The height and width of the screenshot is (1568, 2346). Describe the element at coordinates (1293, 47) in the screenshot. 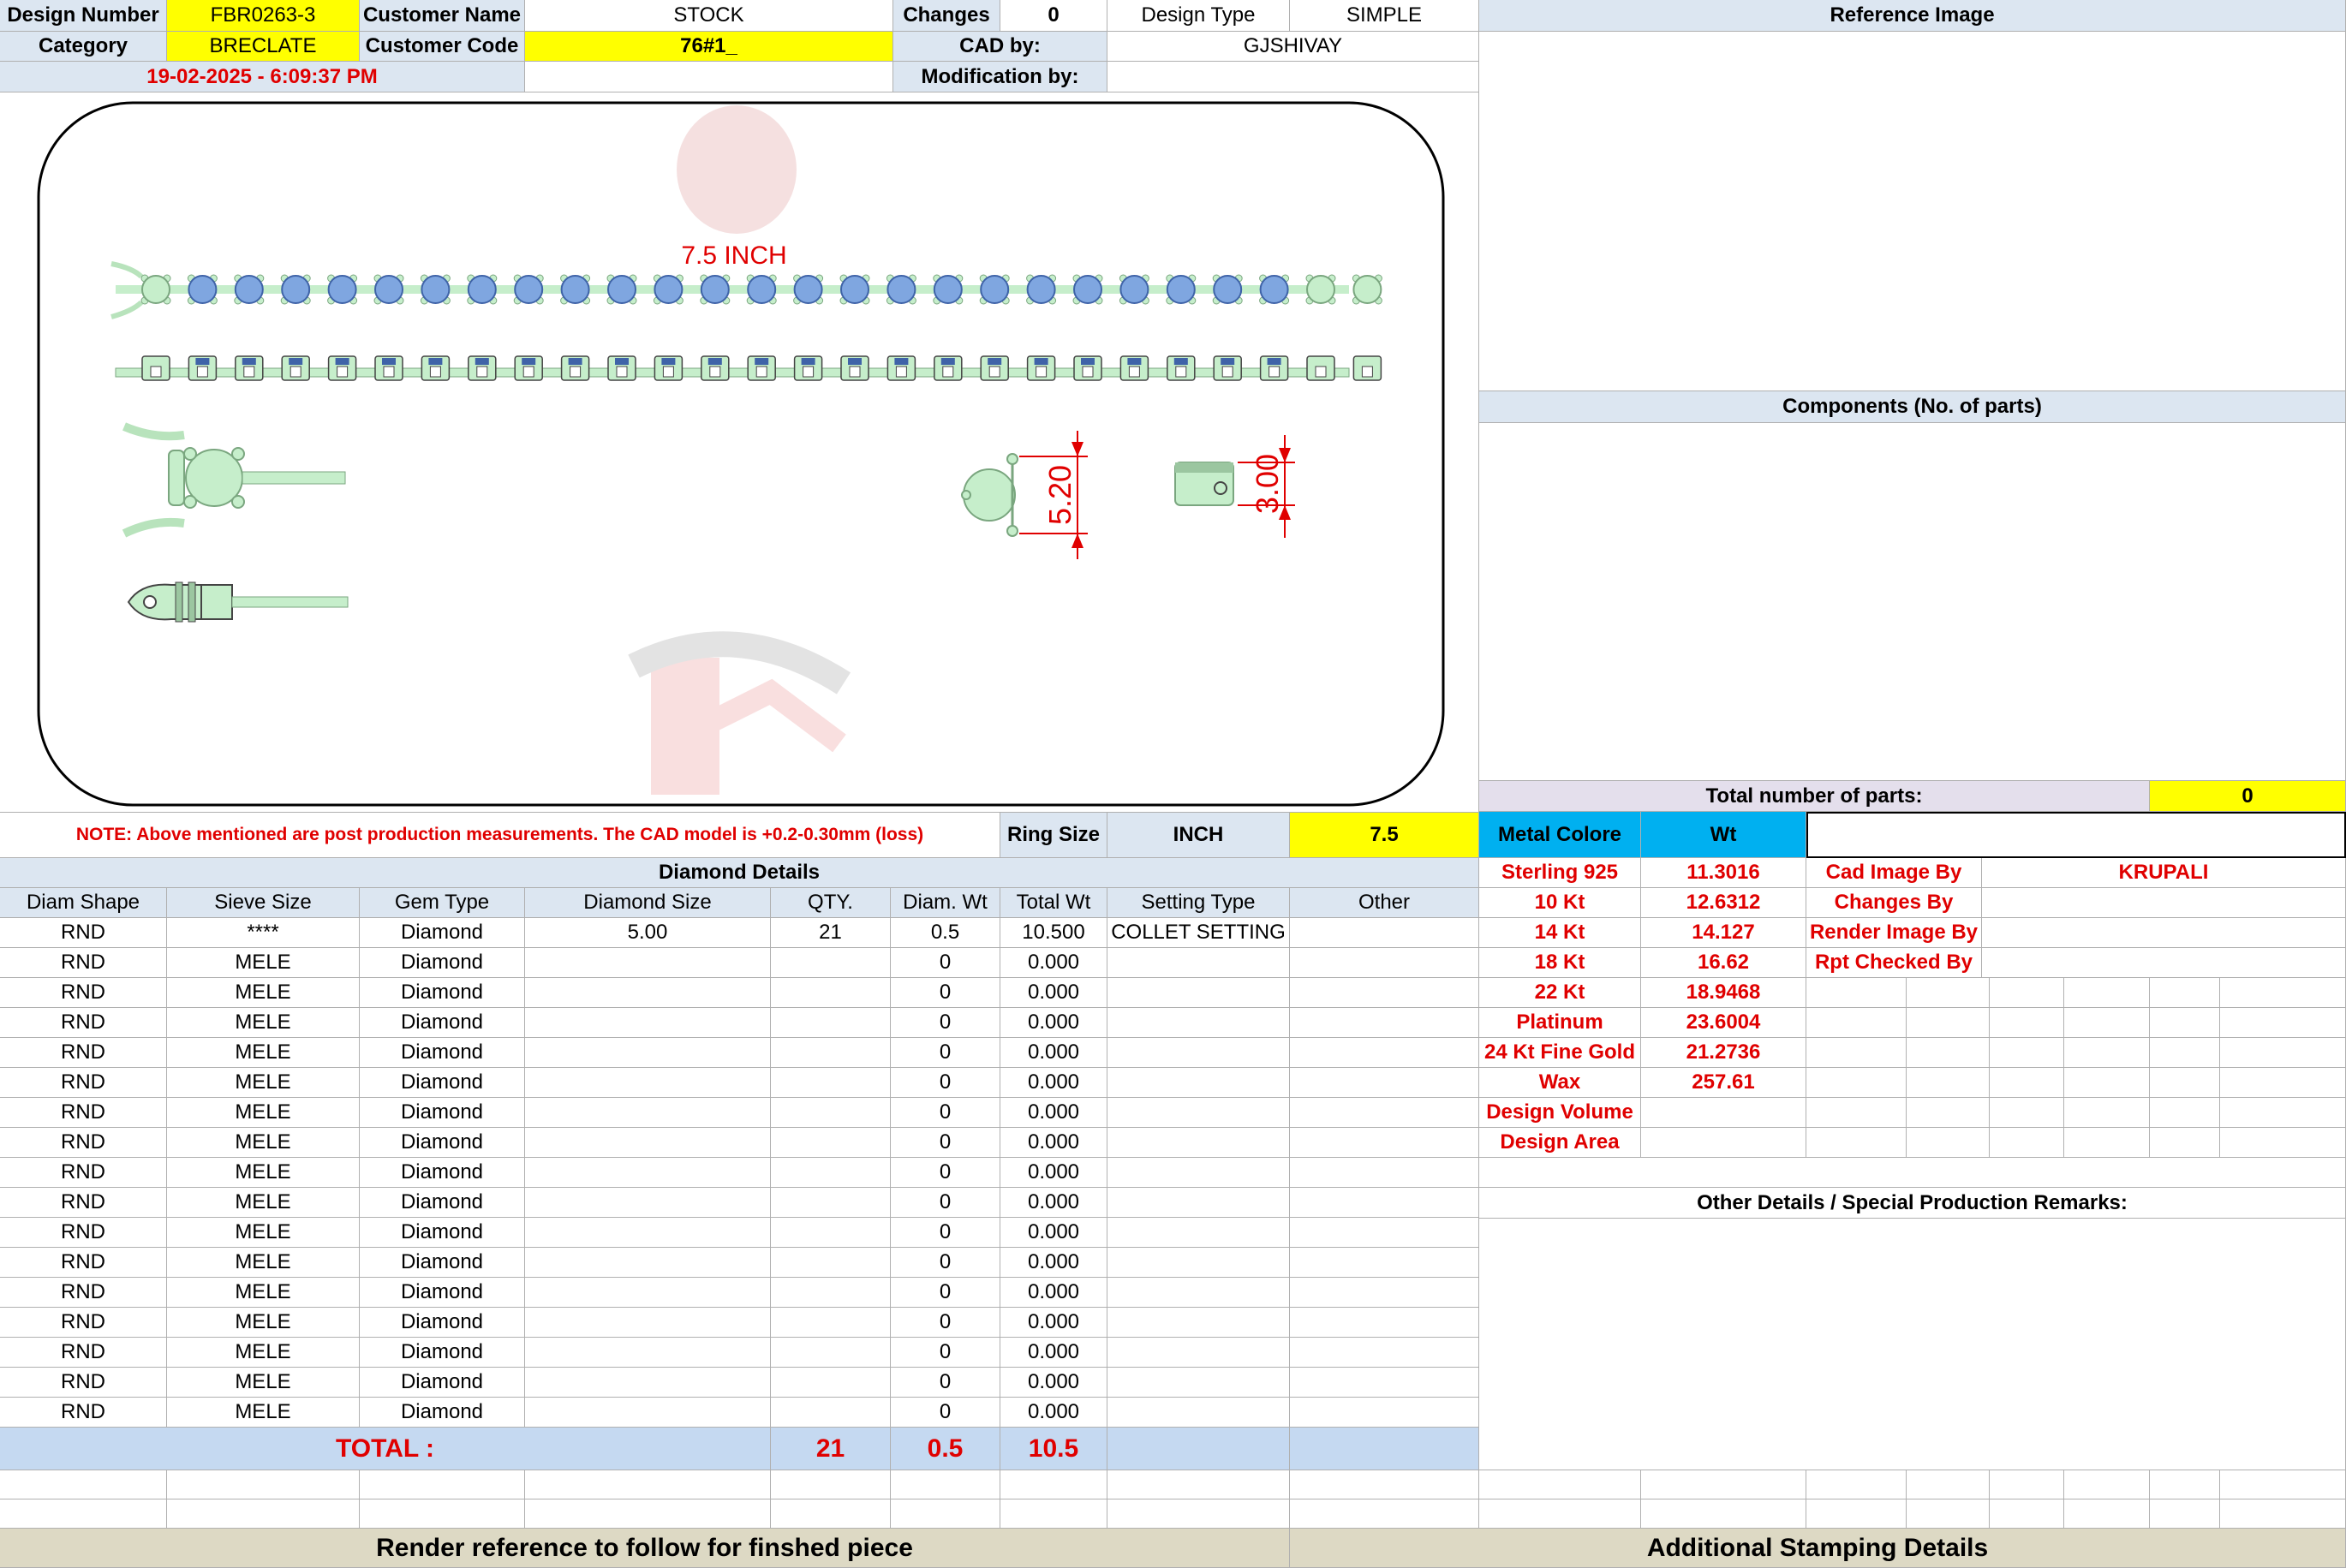

I see `cad-by-value: GJSHIVAY` at that location.